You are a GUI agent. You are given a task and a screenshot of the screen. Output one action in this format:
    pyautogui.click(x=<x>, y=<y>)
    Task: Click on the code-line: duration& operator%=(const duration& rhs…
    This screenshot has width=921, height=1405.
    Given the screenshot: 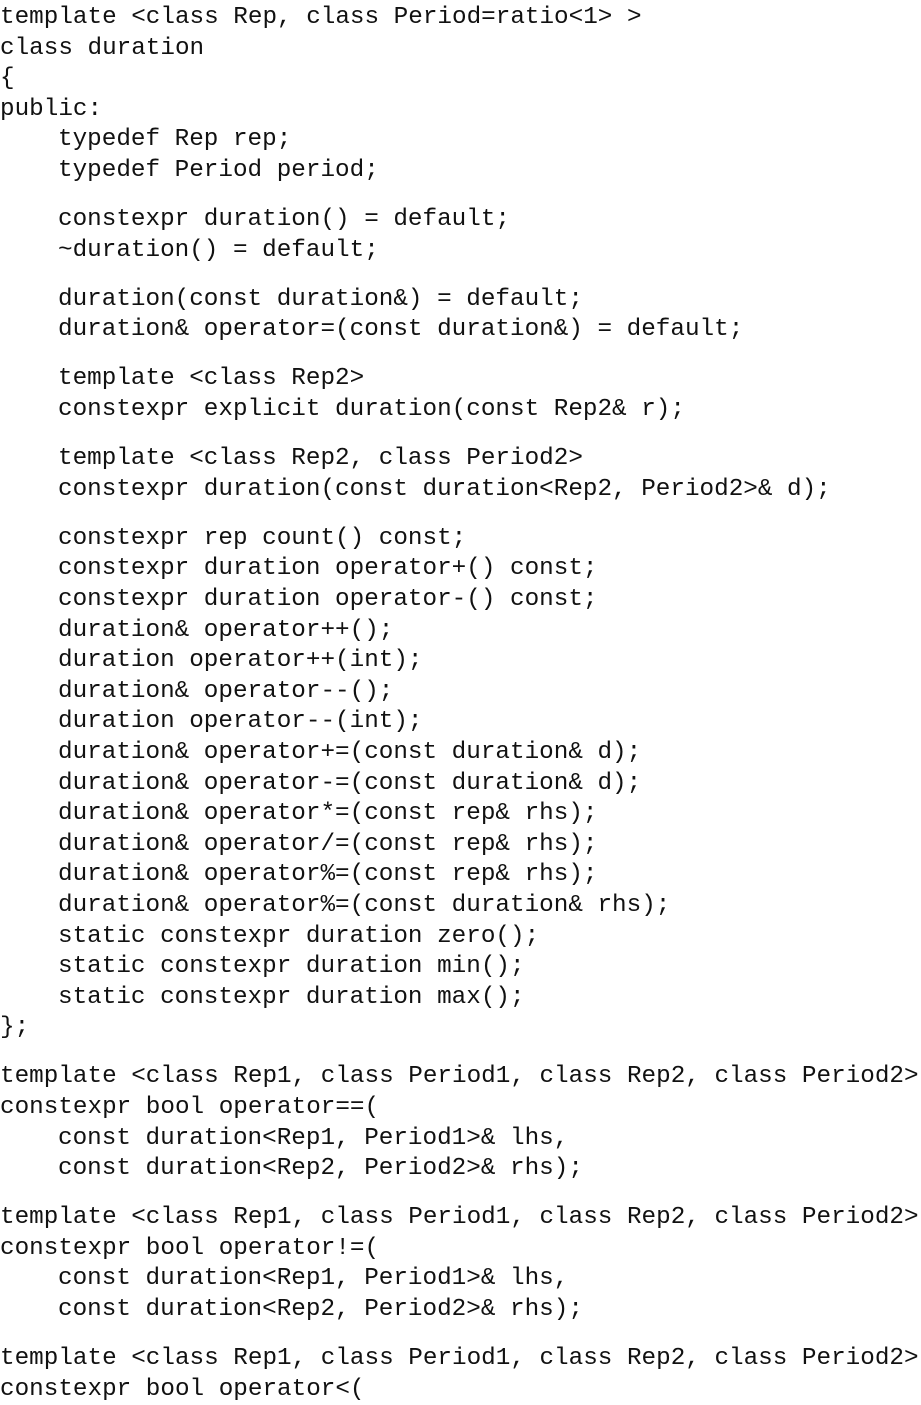 What is the action you would take?
    pyautogui.click(x=364, y=905)
    